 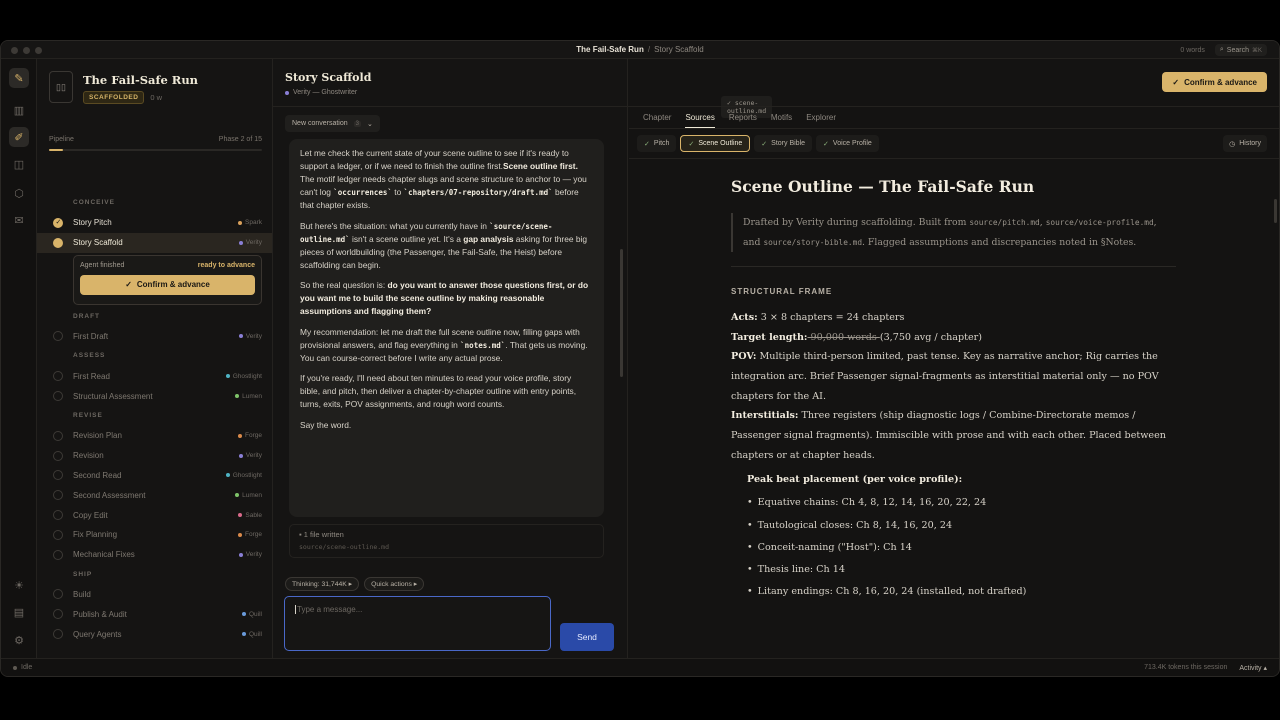 What do you see at coordinates (83, 574) in the screenshot?
I see `stage-group-label: SHIP` at bounding box center [83, 574].